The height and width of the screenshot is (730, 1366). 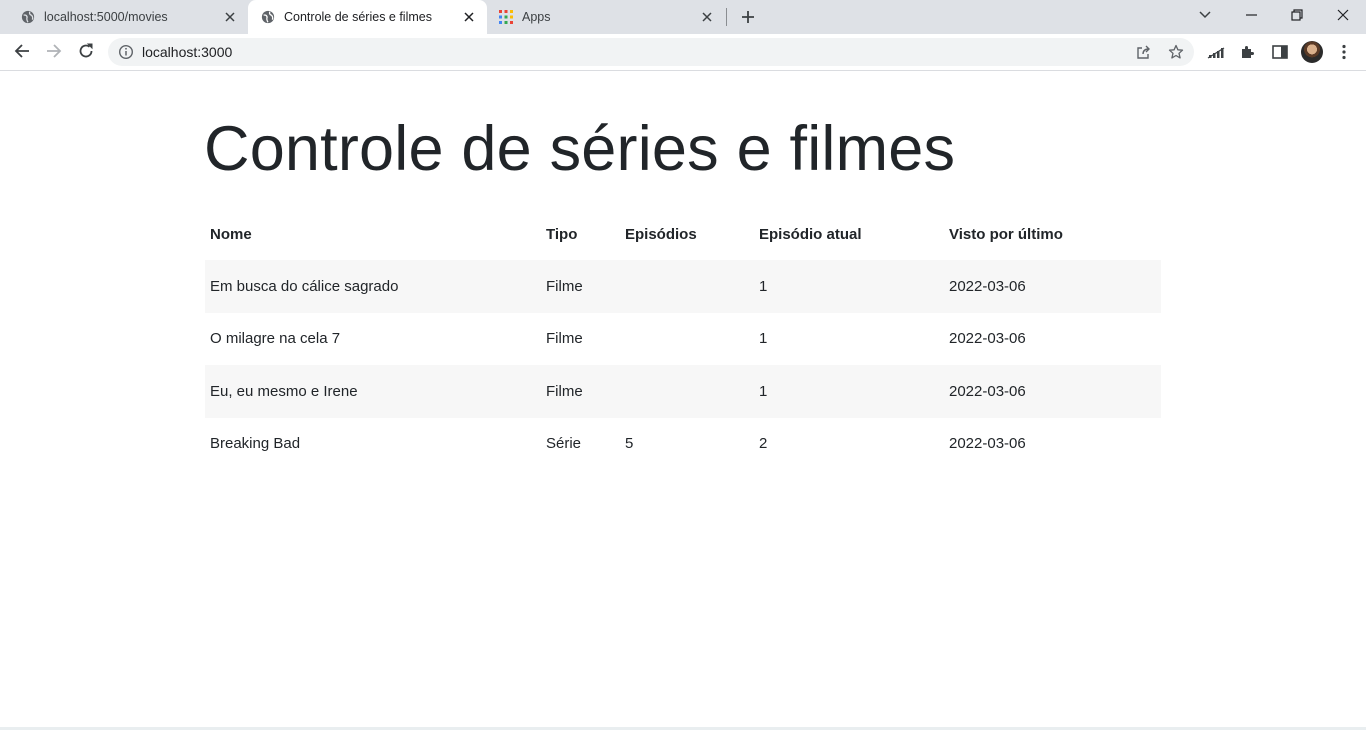 I want to click on table-row: O milagre na cela 7 Filme 1 2022-03-06, so click(x=683, y=339).